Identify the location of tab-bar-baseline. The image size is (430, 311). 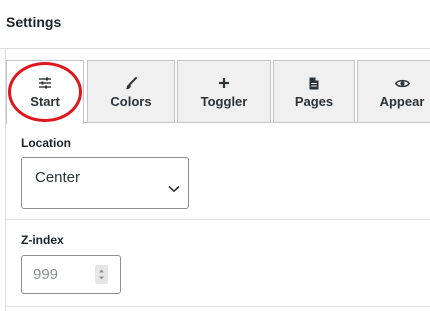
(257, 122).